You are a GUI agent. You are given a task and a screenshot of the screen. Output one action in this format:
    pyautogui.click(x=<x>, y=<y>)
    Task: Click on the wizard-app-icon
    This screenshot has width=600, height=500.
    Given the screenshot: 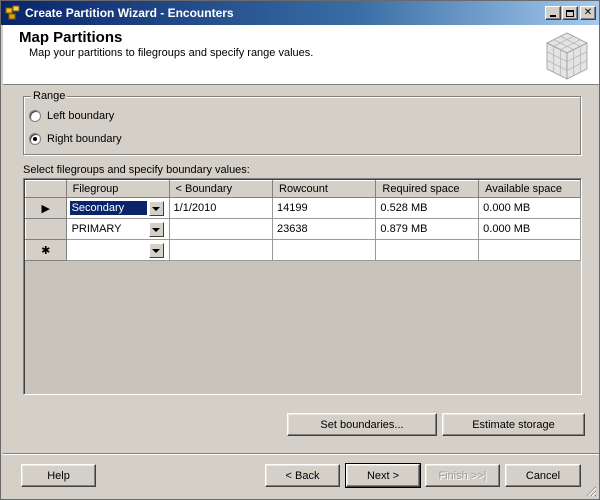 What is the action you would take?
    pyautogui.click(x=12, y=12)
    